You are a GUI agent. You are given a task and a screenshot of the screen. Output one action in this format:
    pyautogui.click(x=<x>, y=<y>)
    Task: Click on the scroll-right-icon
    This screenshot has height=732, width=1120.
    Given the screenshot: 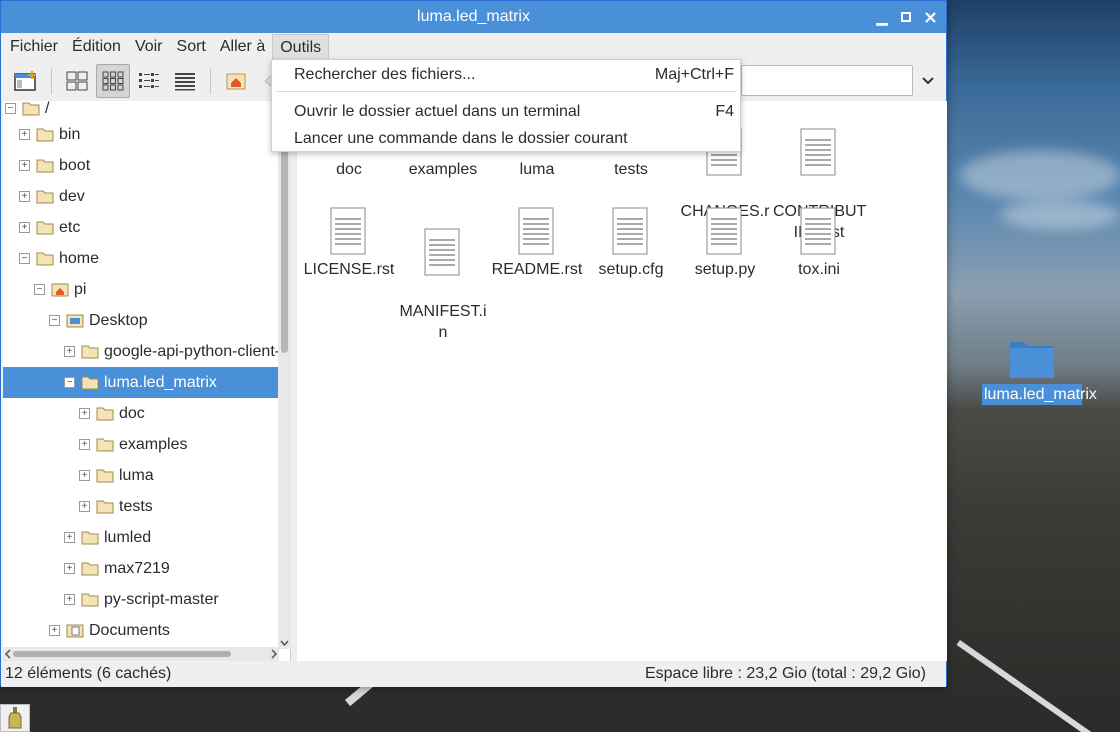 What is the action you would take?
    pyautogui.click(x=274, y=654)
    